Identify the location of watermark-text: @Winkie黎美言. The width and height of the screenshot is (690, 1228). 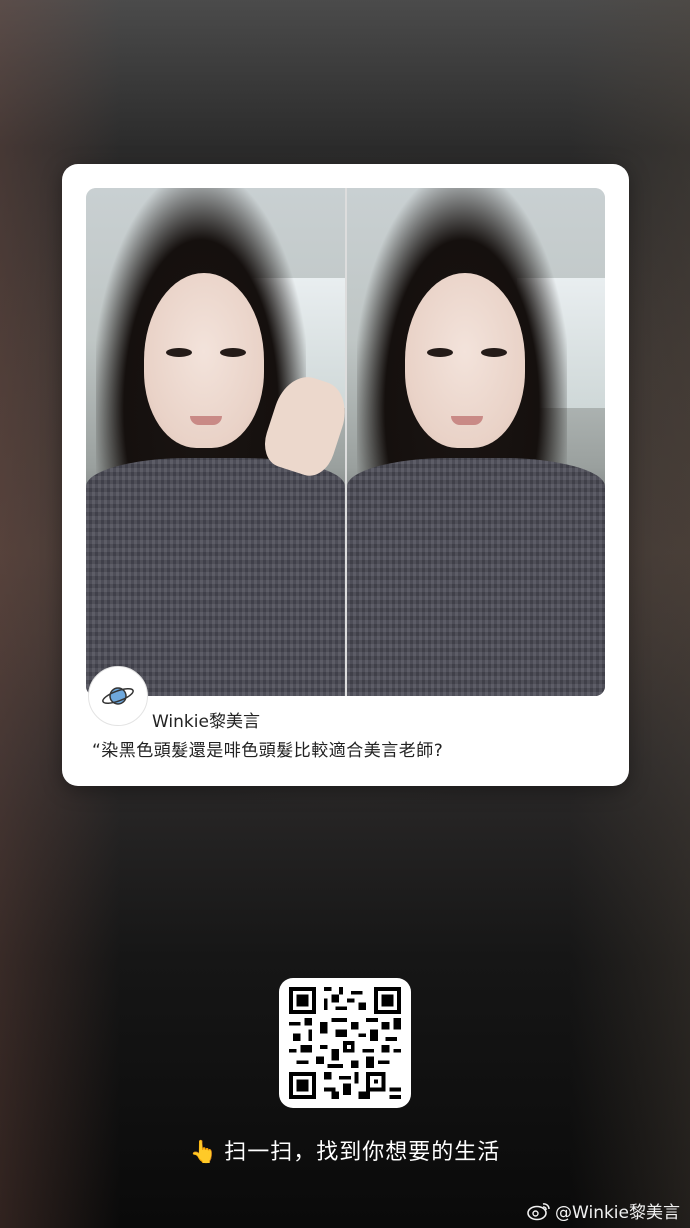
(617, 1213).